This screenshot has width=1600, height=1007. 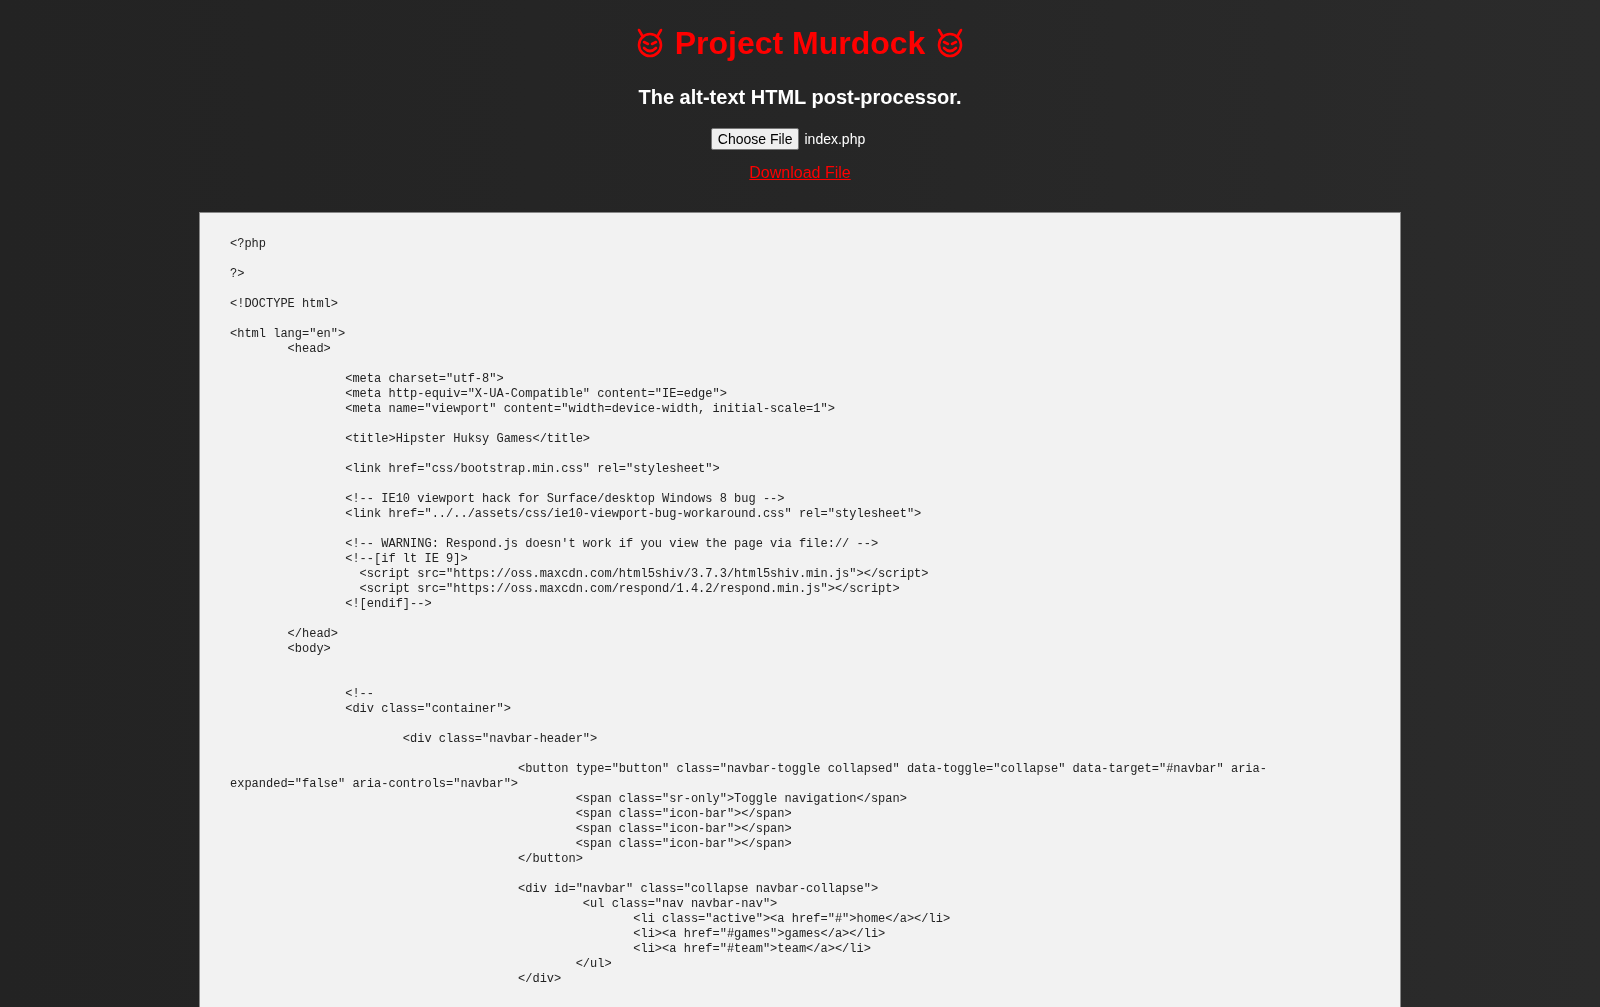 I want to click on choose-file-button: Choose File, so click(x=755, y=139).